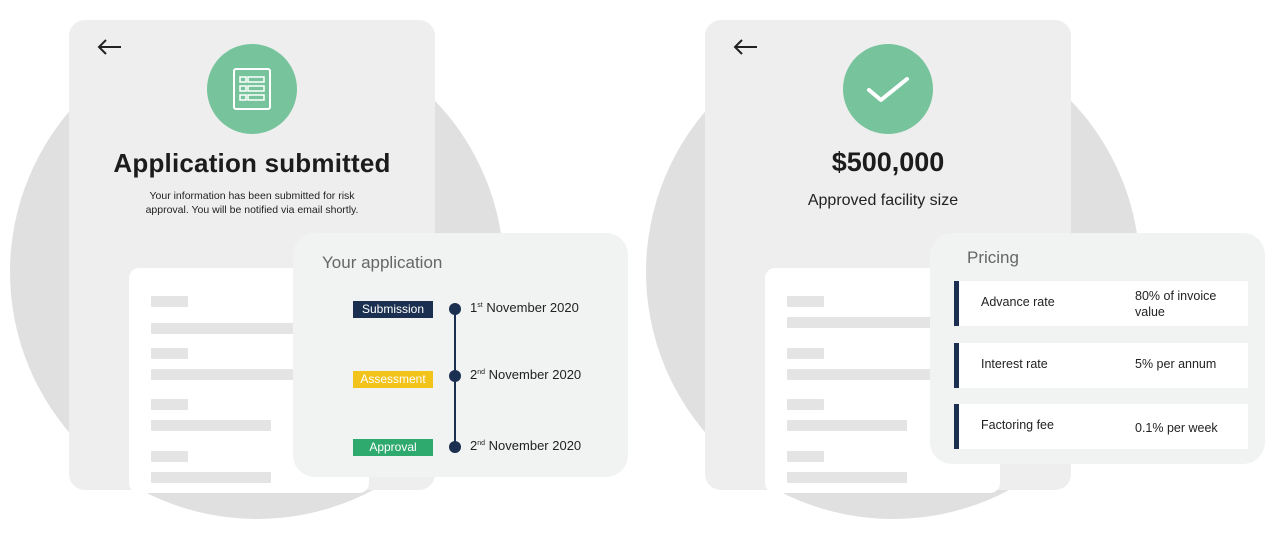  What do you see at coordinates (393, 447) in the screenshot?
I see `stage-badge-approval: Approval` at bounding box center [393, 447].